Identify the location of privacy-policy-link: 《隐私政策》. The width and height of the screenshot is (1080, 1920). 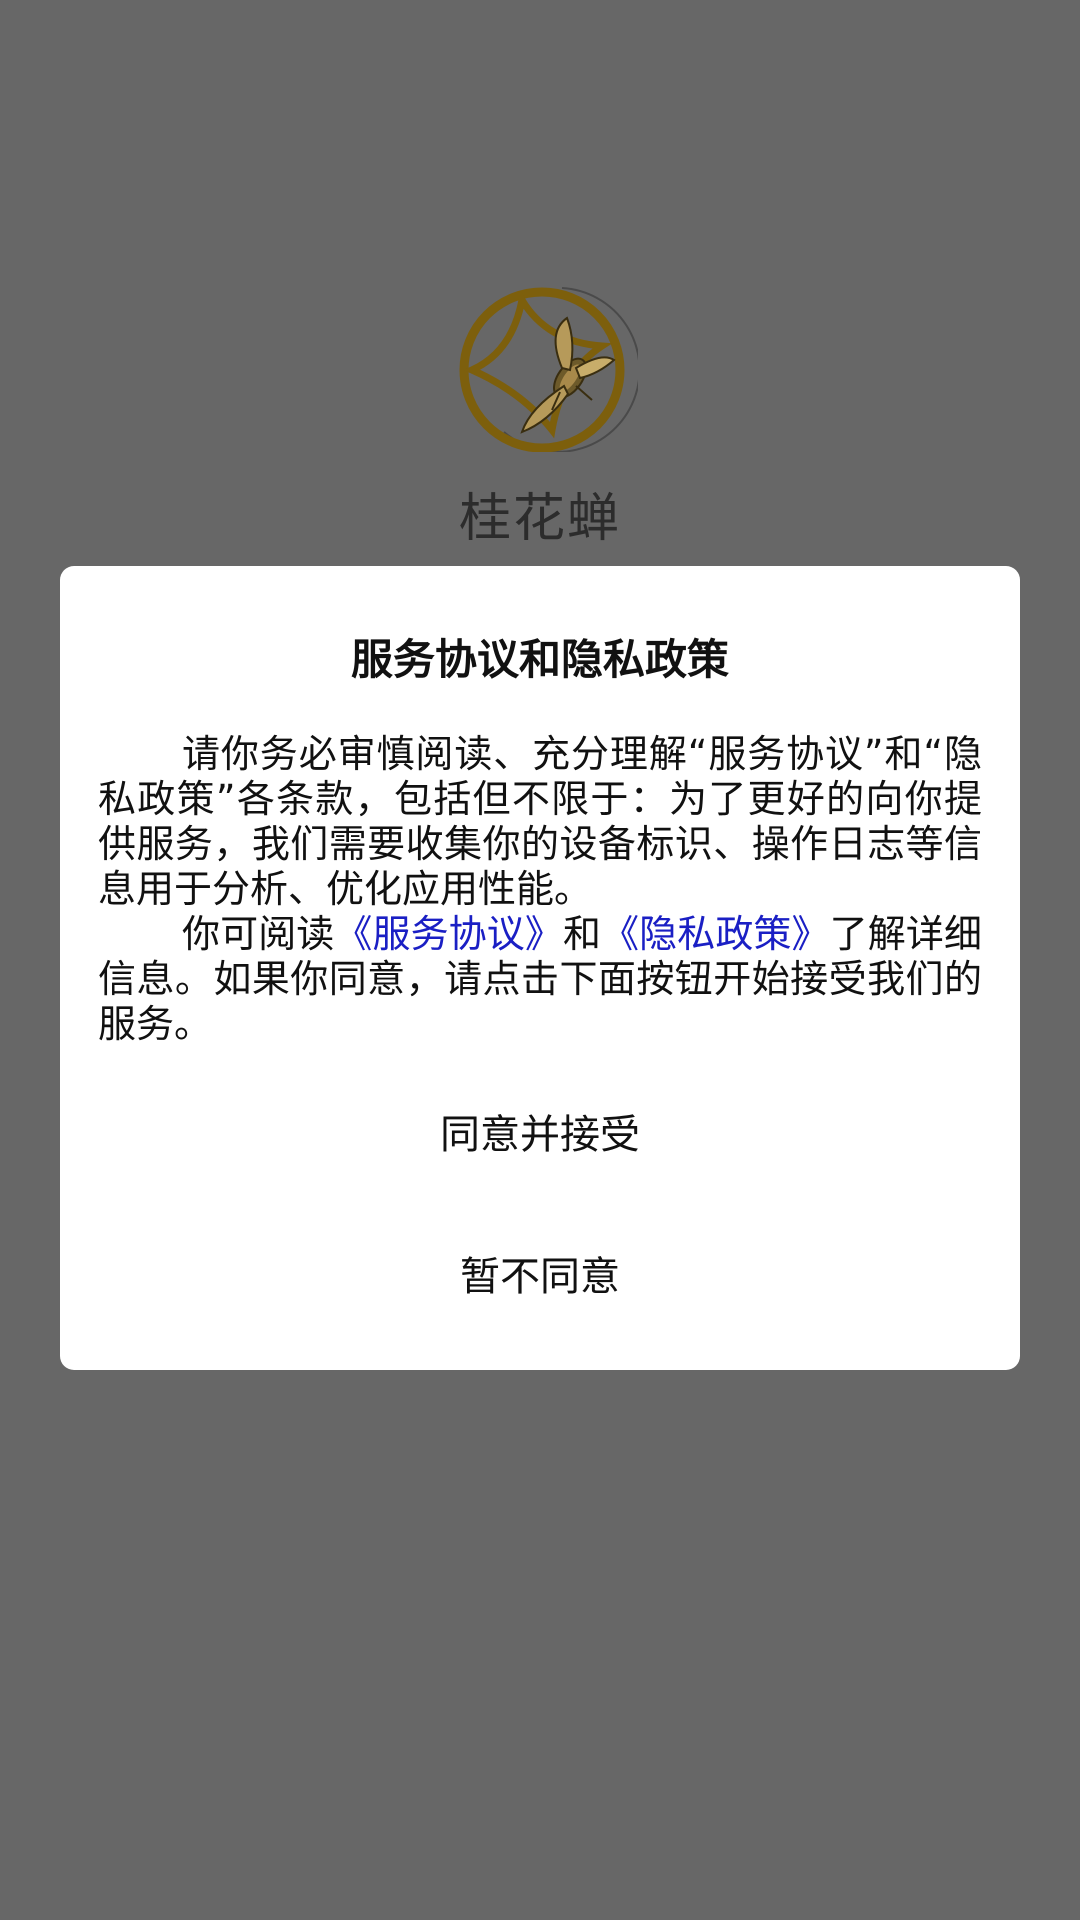
(715, 934).